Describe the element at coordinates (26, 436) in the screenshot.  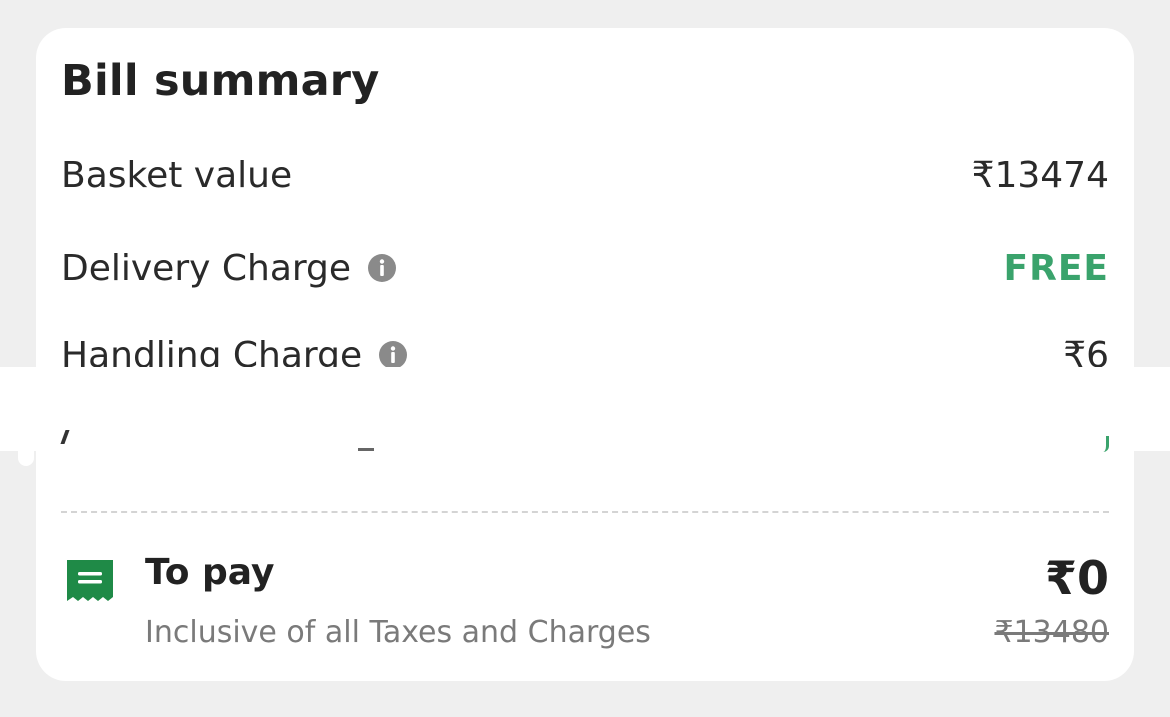
I see `redacted-edge` at that location.